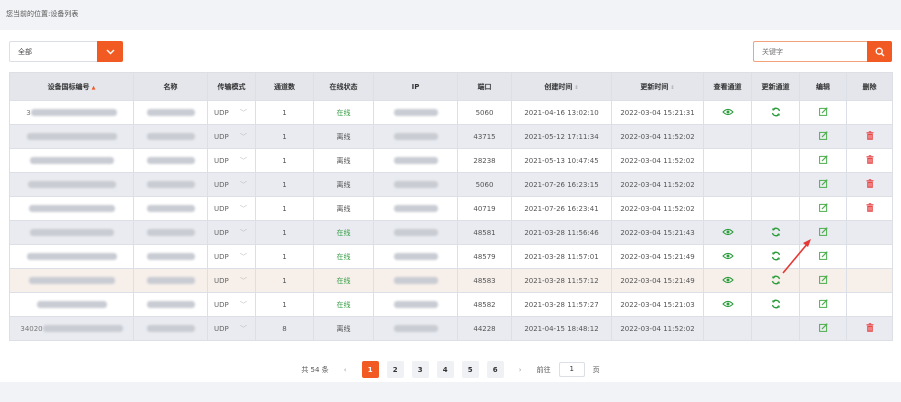 Image resolution: width=901 pixels, height=402 pixels. What do you see at coordinates (484, 256) in the screenshot?
I see `port-cell: 48579` at bounding box center [484, 256].